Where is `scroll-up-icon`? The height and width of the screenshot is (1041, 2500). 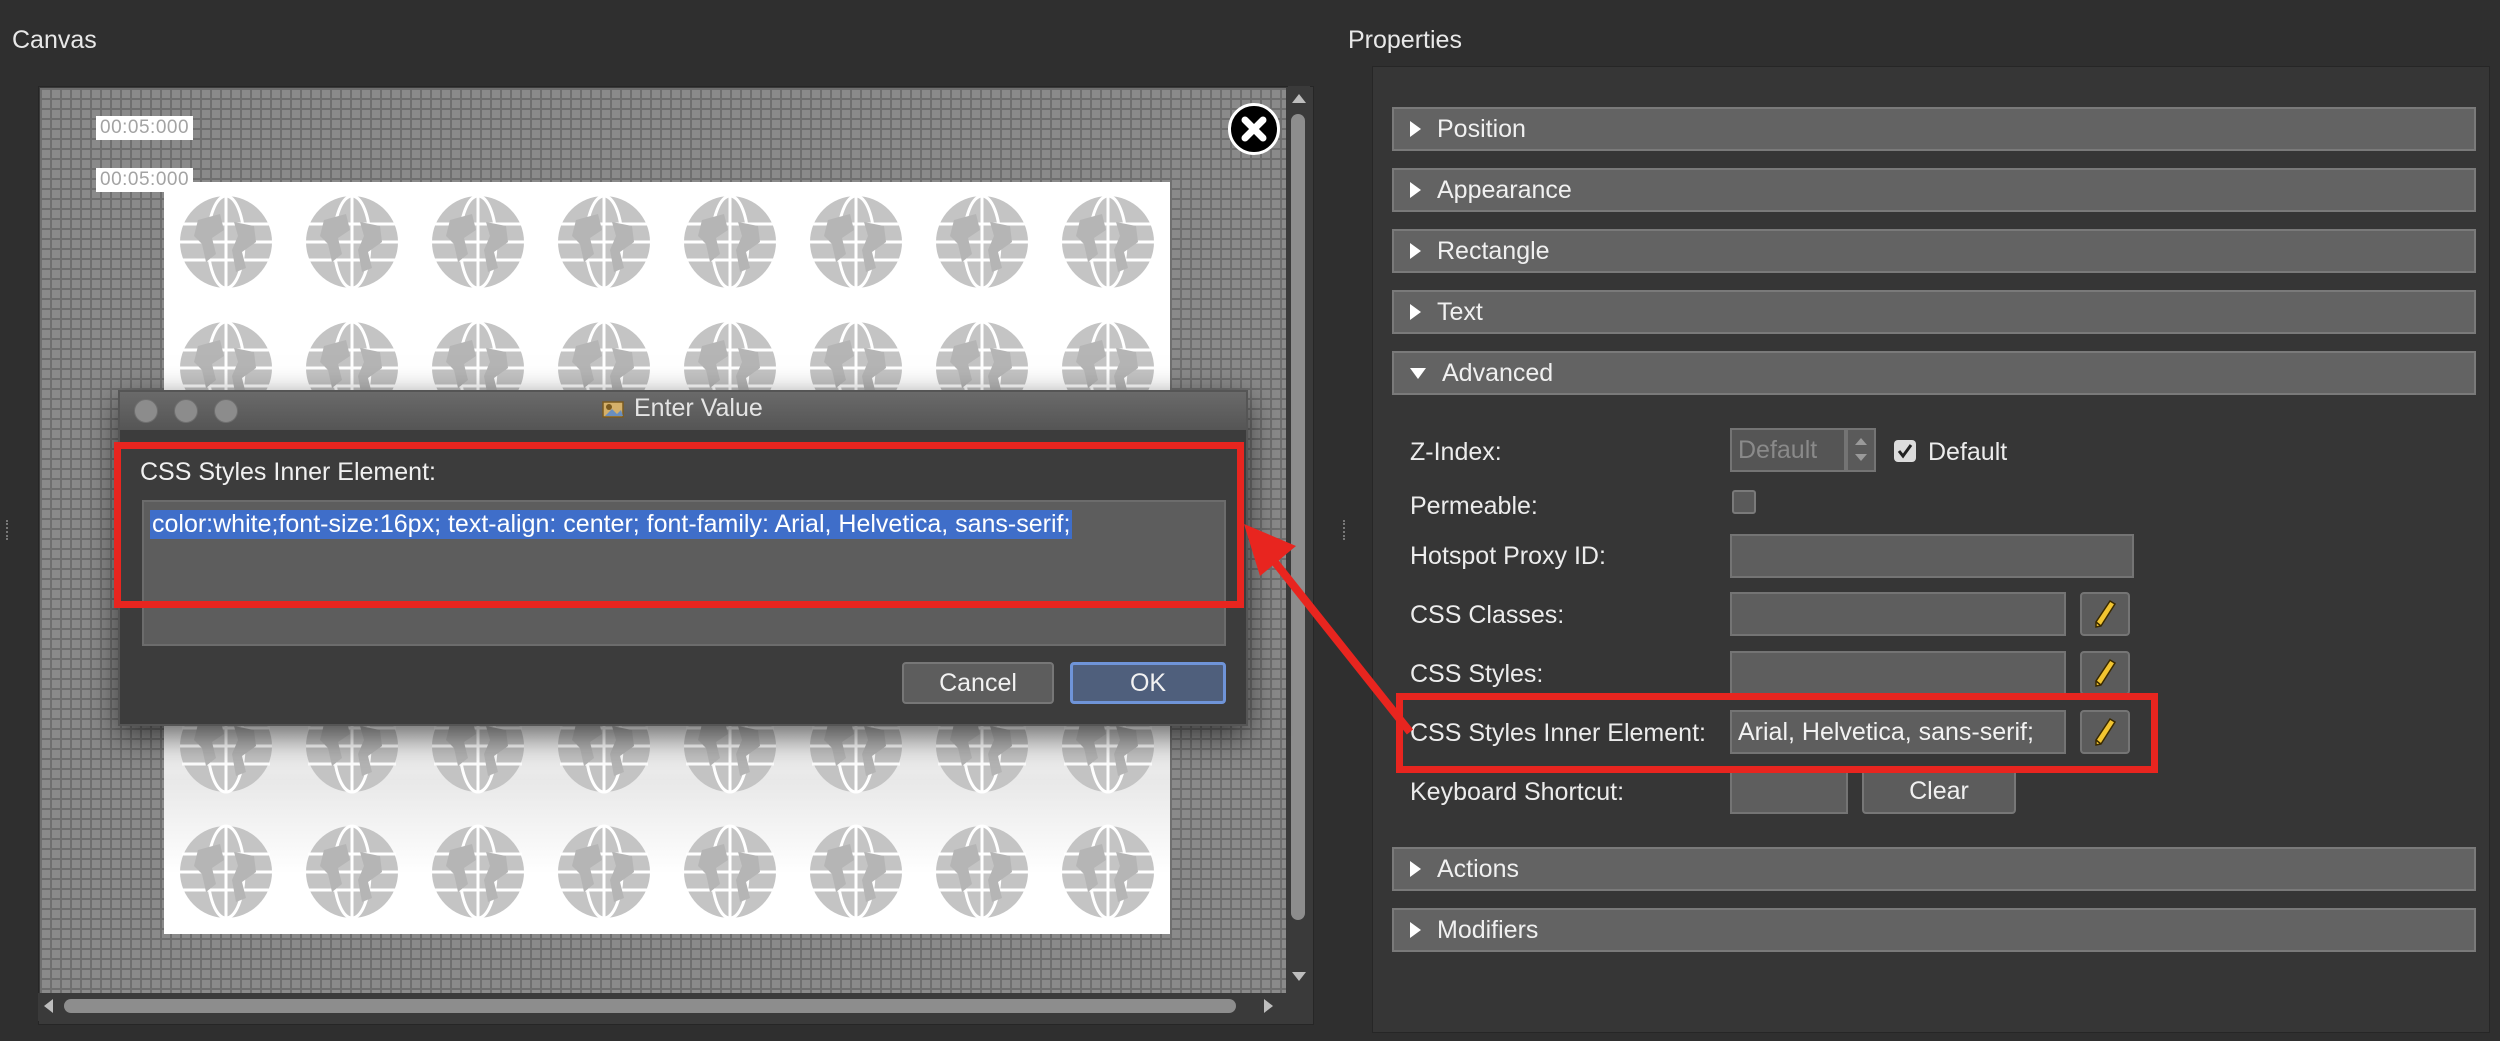
scroll-up-icon is located at coordinates (1299, 98).